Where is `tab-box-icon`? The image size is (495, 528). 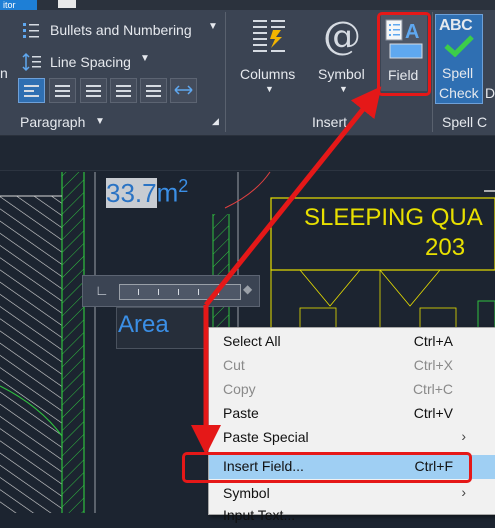
tab-box-icon is located at coordinates (67, 4).